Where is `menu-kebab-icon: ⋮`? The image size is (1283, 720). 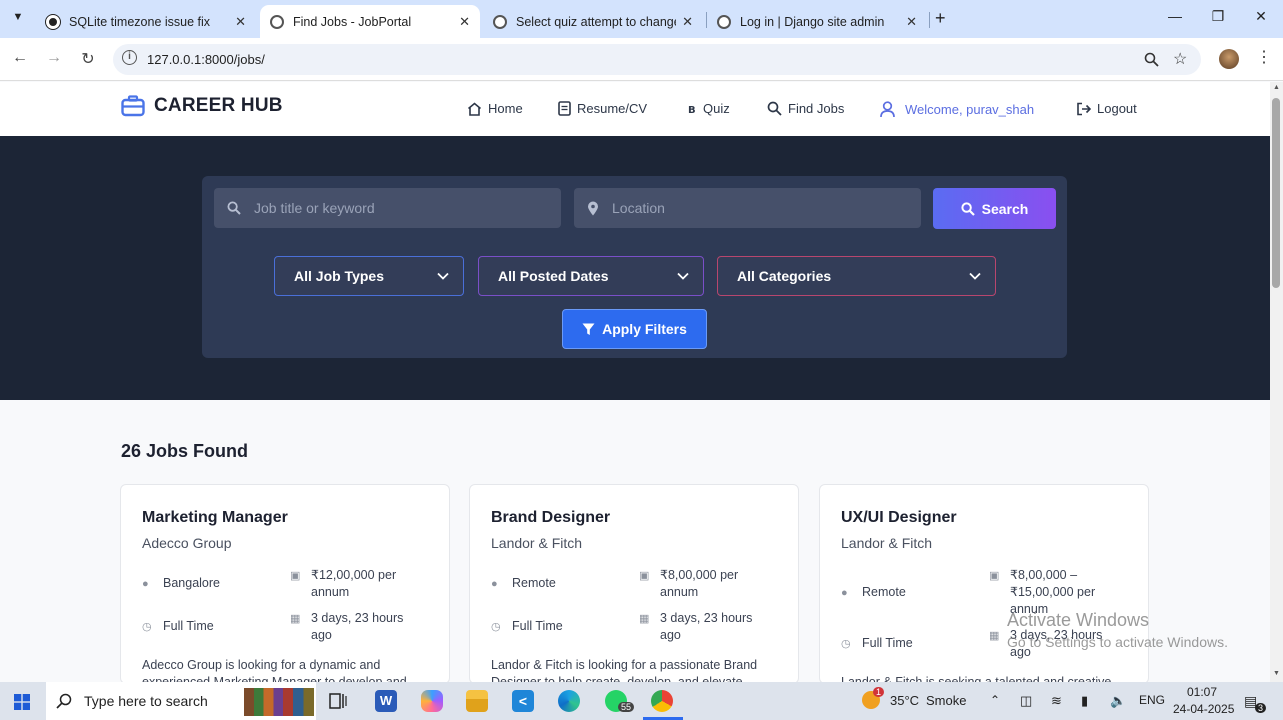
menu-kebab-icon: ⋮ is located at coordinates (1264, 57).